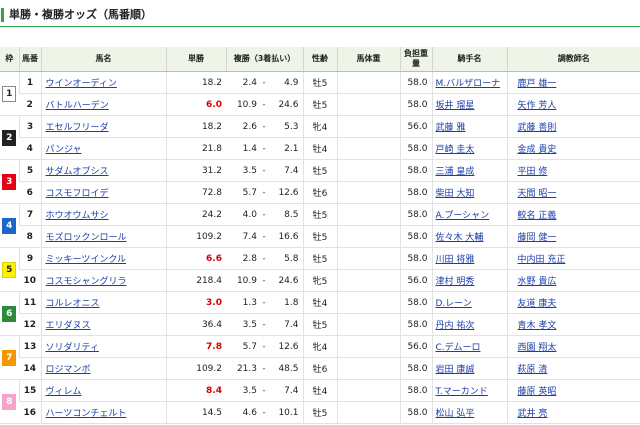 This screenshot has width=640, height=425. Describe the element at coordinates (249, 346) in the screenshot. I see `place-odds-min: 5.7` at that location.